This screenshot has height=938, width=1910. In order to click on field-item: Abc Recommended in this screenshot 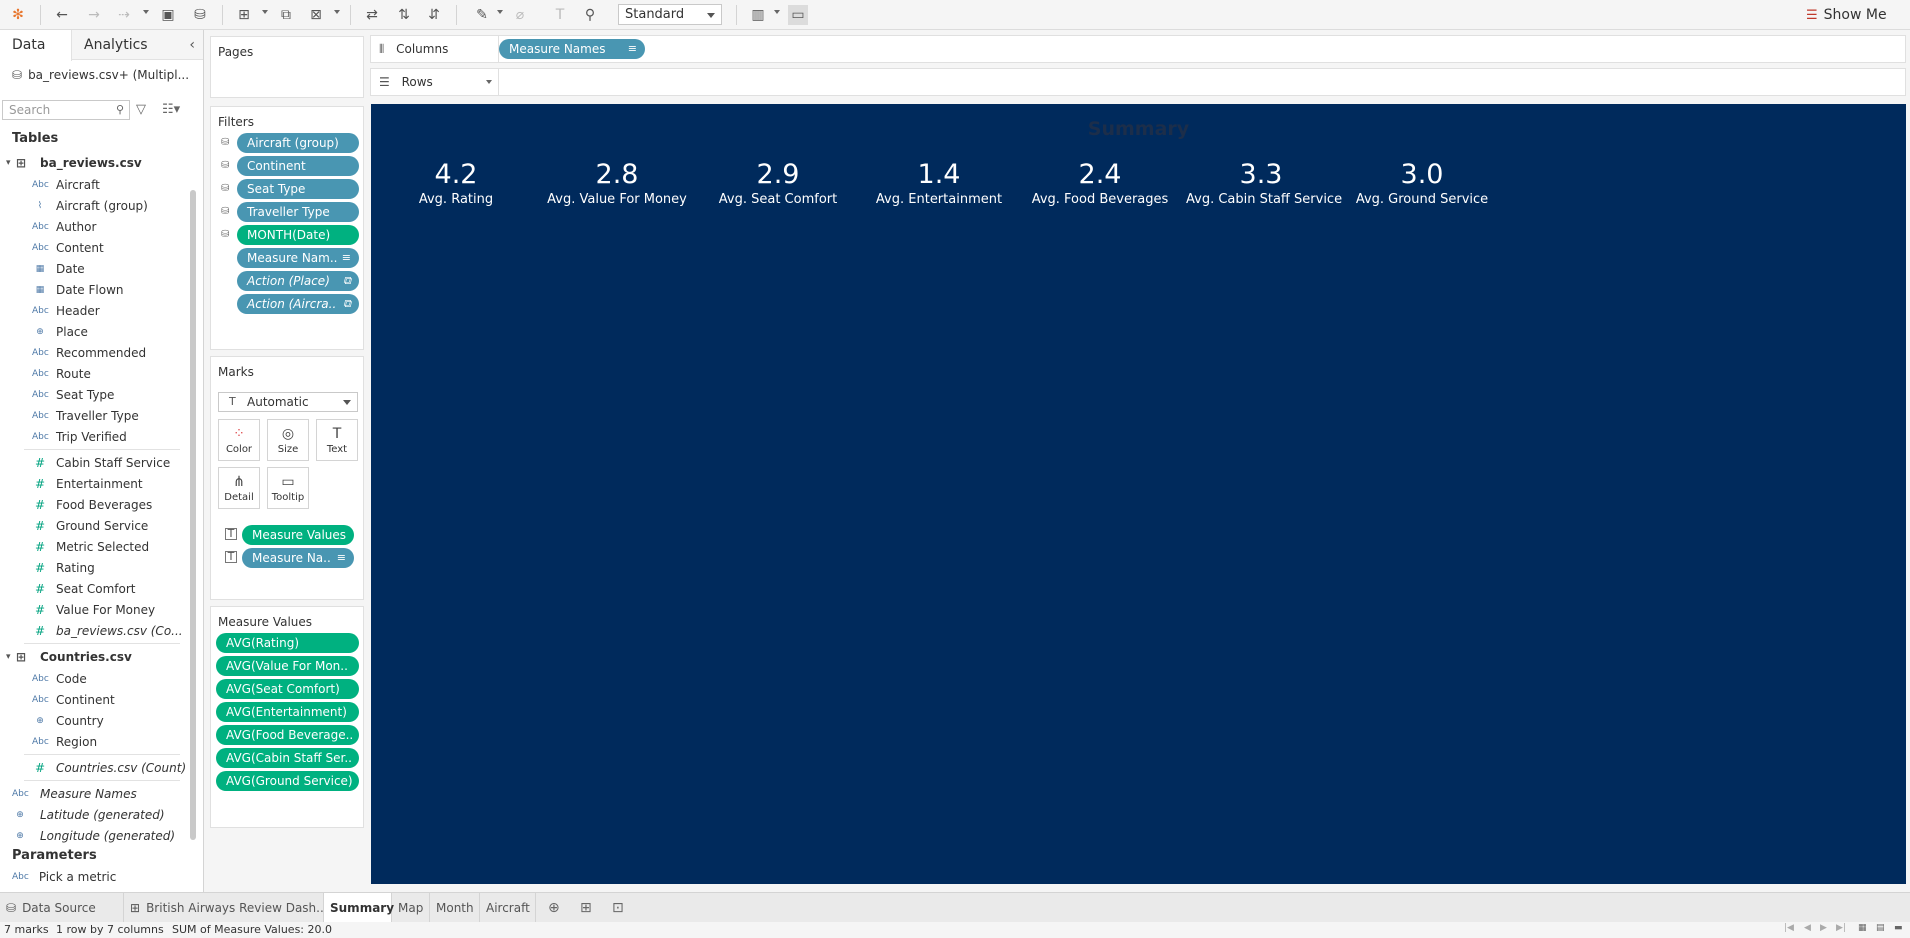, I will do `click(95, 352)`.